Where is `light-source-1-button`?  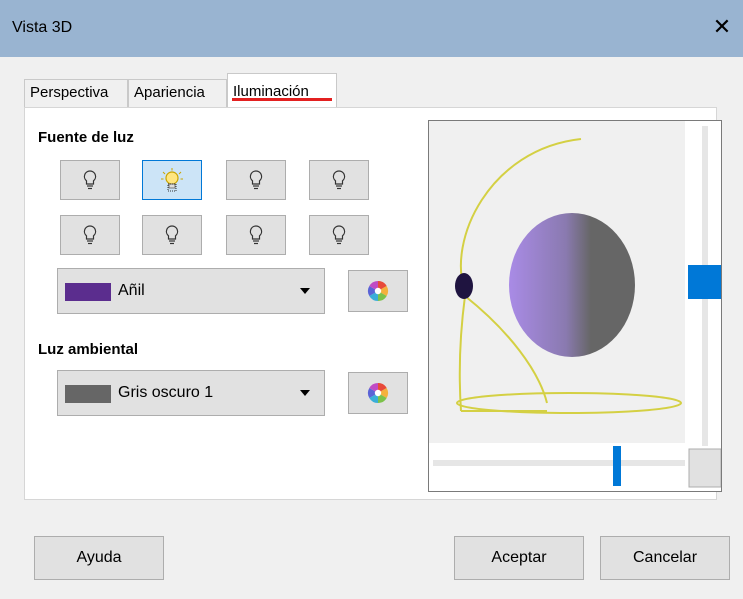
light-source-1-button is located at coordinates (90, 180).